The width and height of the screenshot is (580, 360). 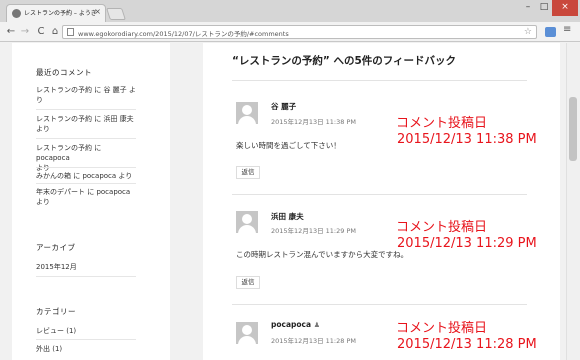 I want to click on comment-author: 谷 麗子, so click(x=283, y=106).